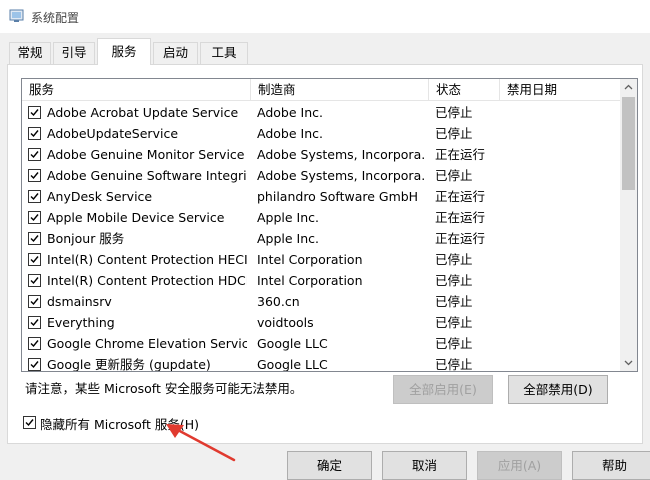  I want to click on hide-microsoft-services-checkbox, so click(29, 422).